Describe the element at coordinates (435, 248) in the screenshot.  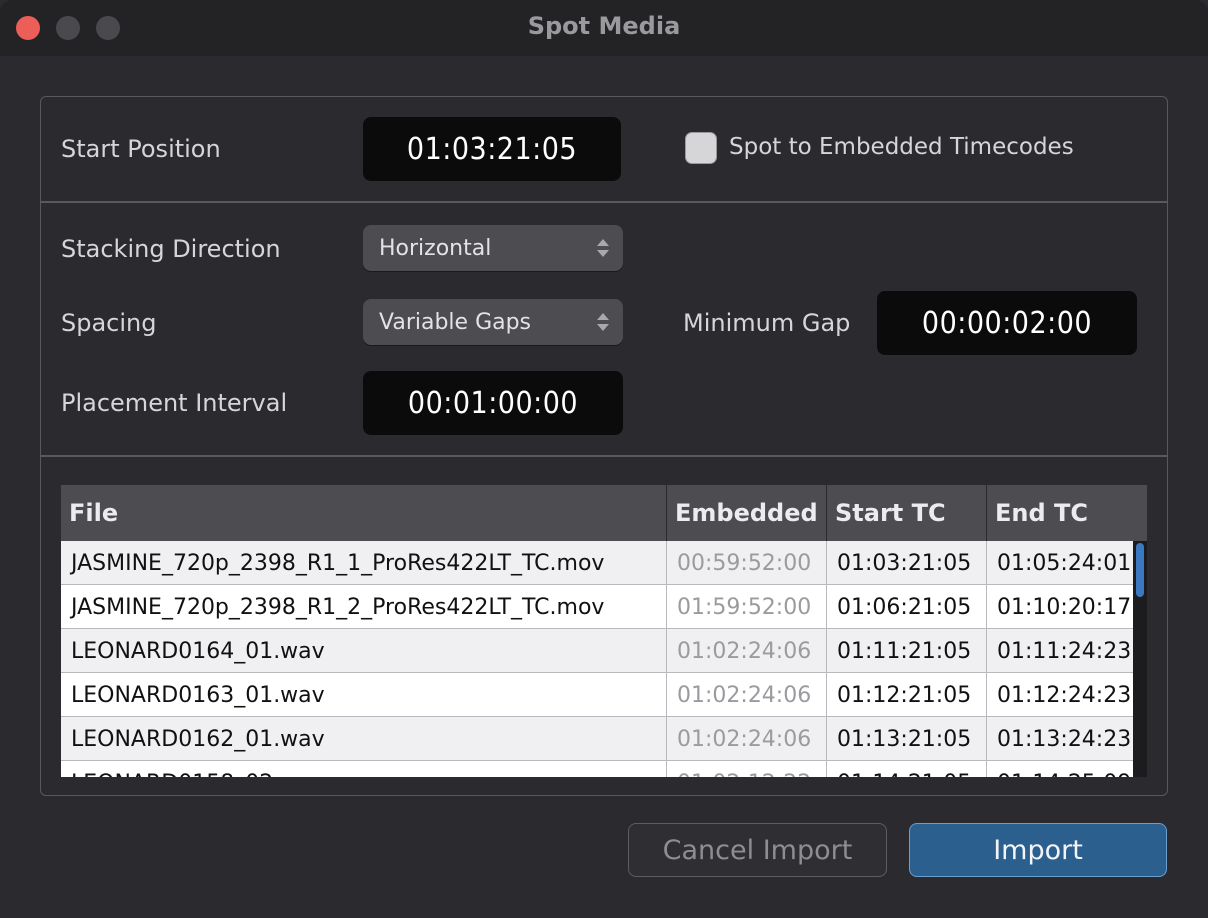
I see `stacking-direction-value: Horizontal` at that location.